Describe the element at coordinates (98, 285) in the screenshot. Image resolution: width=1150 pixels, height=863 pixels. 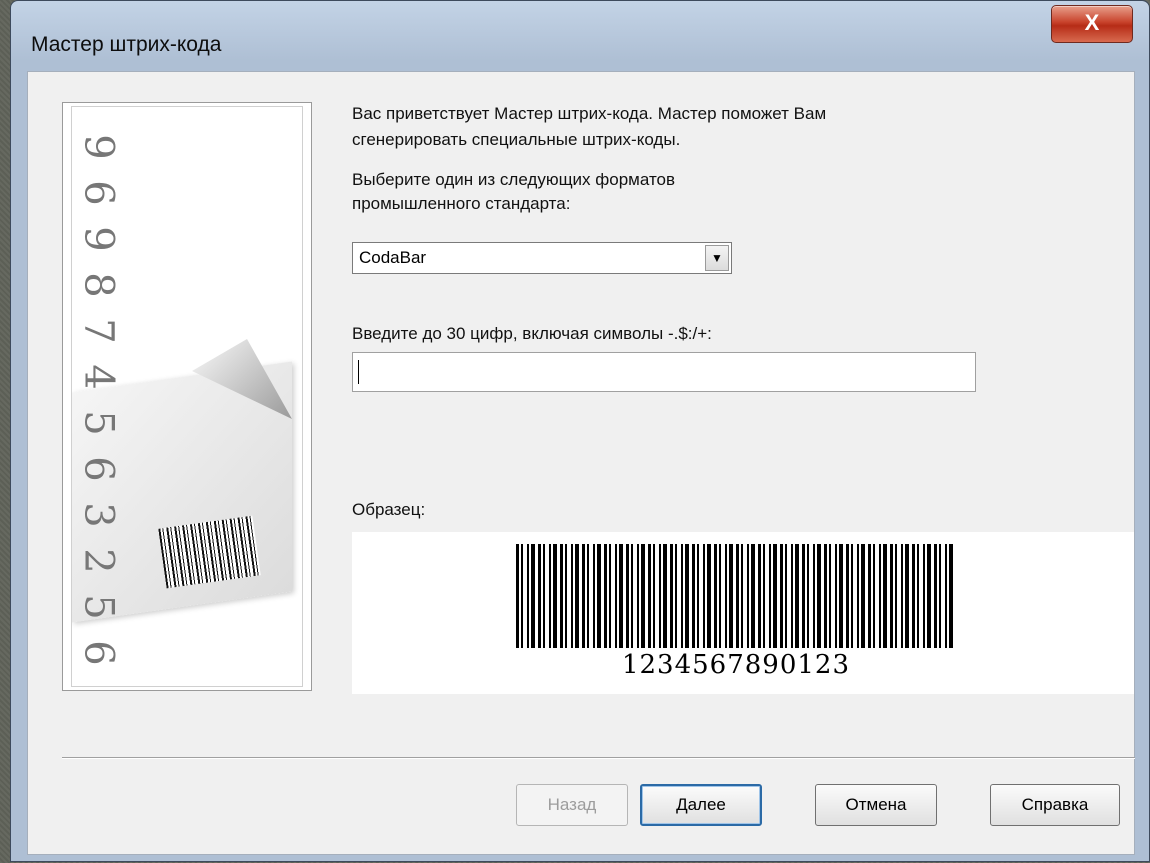
I see `decorative-digit: 8` at that location.